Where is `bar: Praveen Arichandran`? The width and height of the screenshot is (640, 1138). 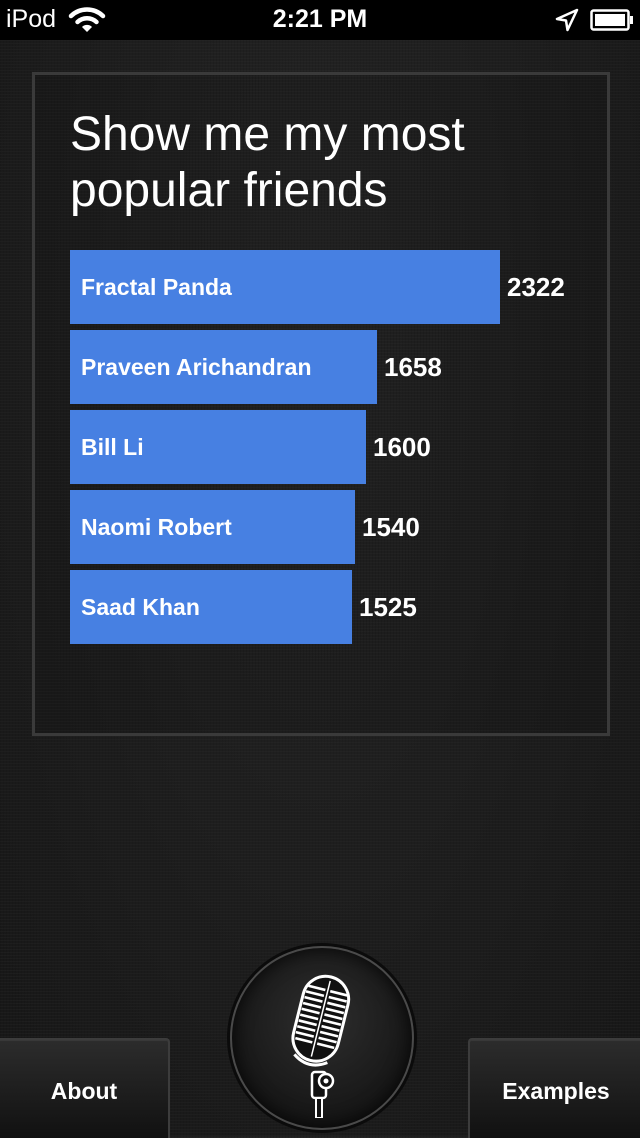 bar: Praveen Arichandran is located at coordinates (223, 367).